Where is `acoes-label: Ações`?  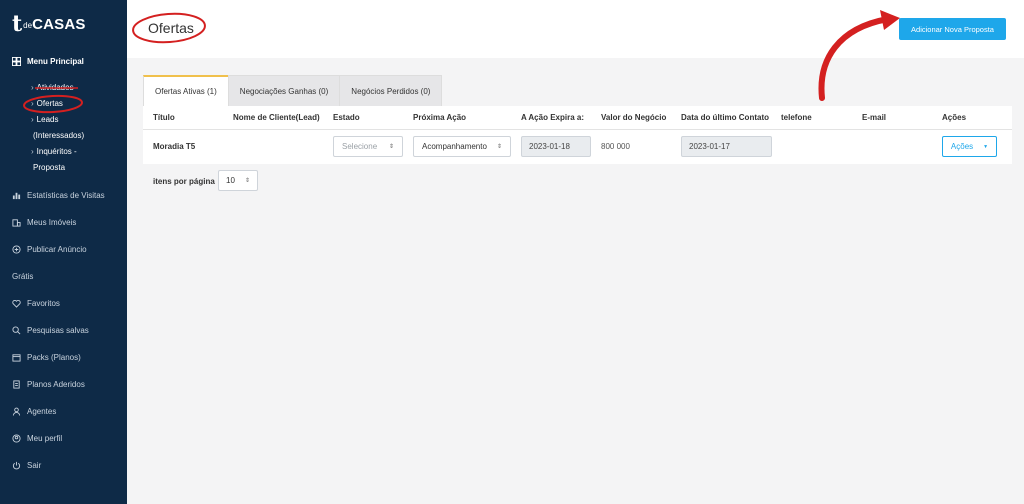 acoes-label: Ações is located at coordinates (962, 146).